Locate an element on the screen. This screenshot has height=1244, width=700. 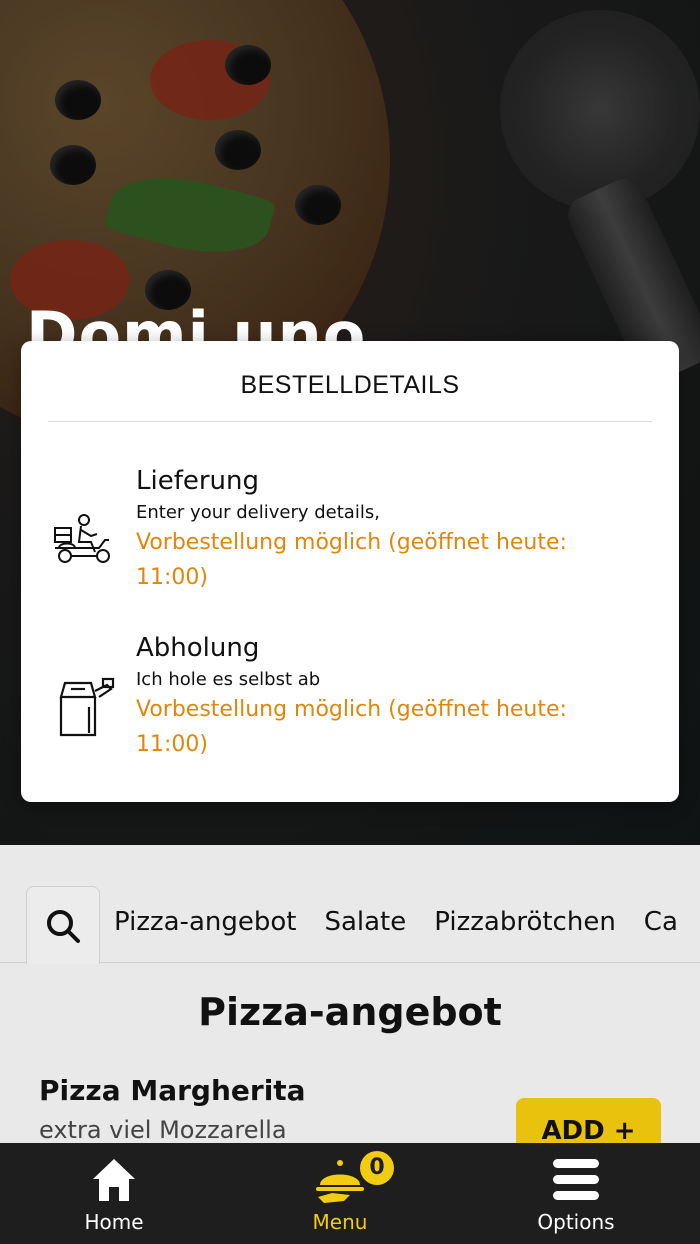
category-tab-more: Ca is located at coordinates (661, 922).